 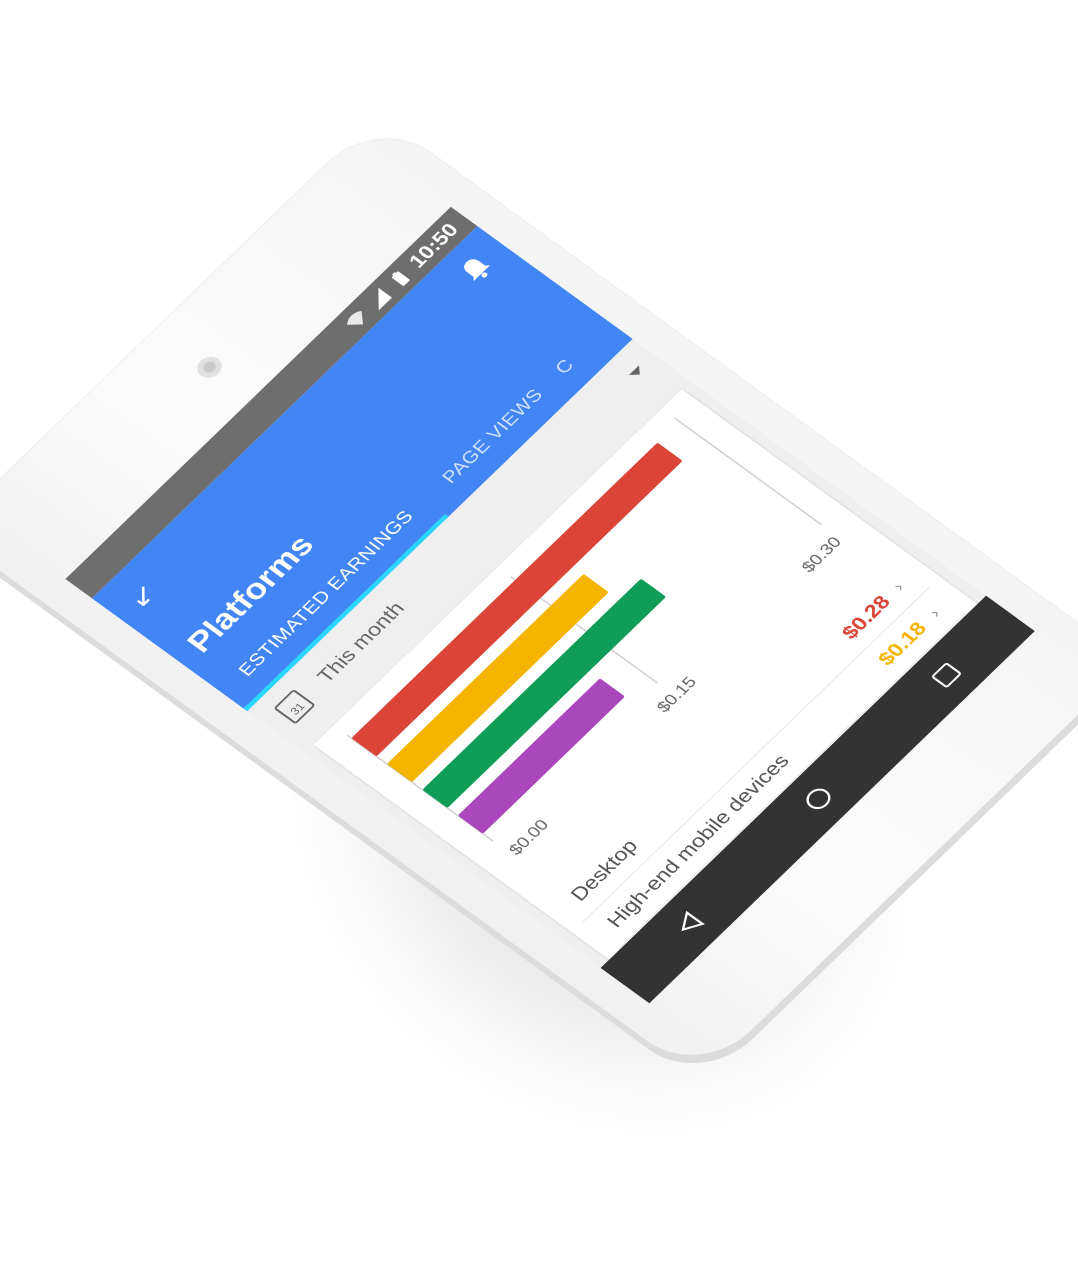 What do you see at coordinates (385, 299) in the screenshot?
I see `signal-icon` at bounding box center [385, 299].